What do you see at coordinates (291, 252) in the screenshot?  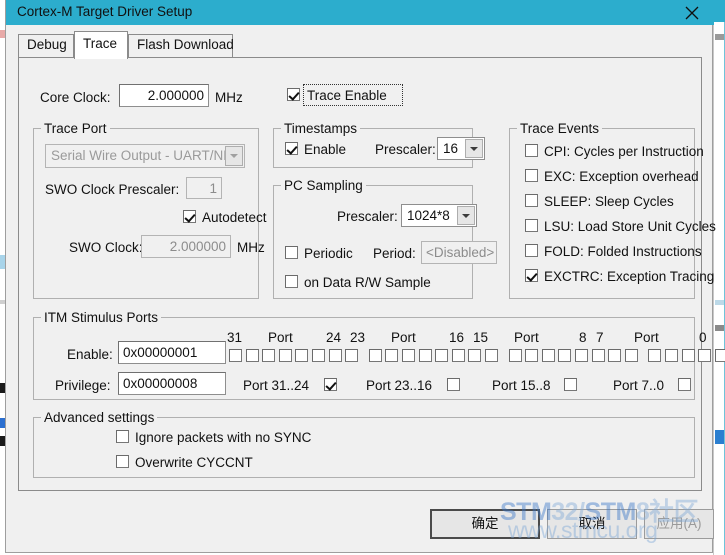 I see `periodic-checkbox` at bounding box center [291, 252].